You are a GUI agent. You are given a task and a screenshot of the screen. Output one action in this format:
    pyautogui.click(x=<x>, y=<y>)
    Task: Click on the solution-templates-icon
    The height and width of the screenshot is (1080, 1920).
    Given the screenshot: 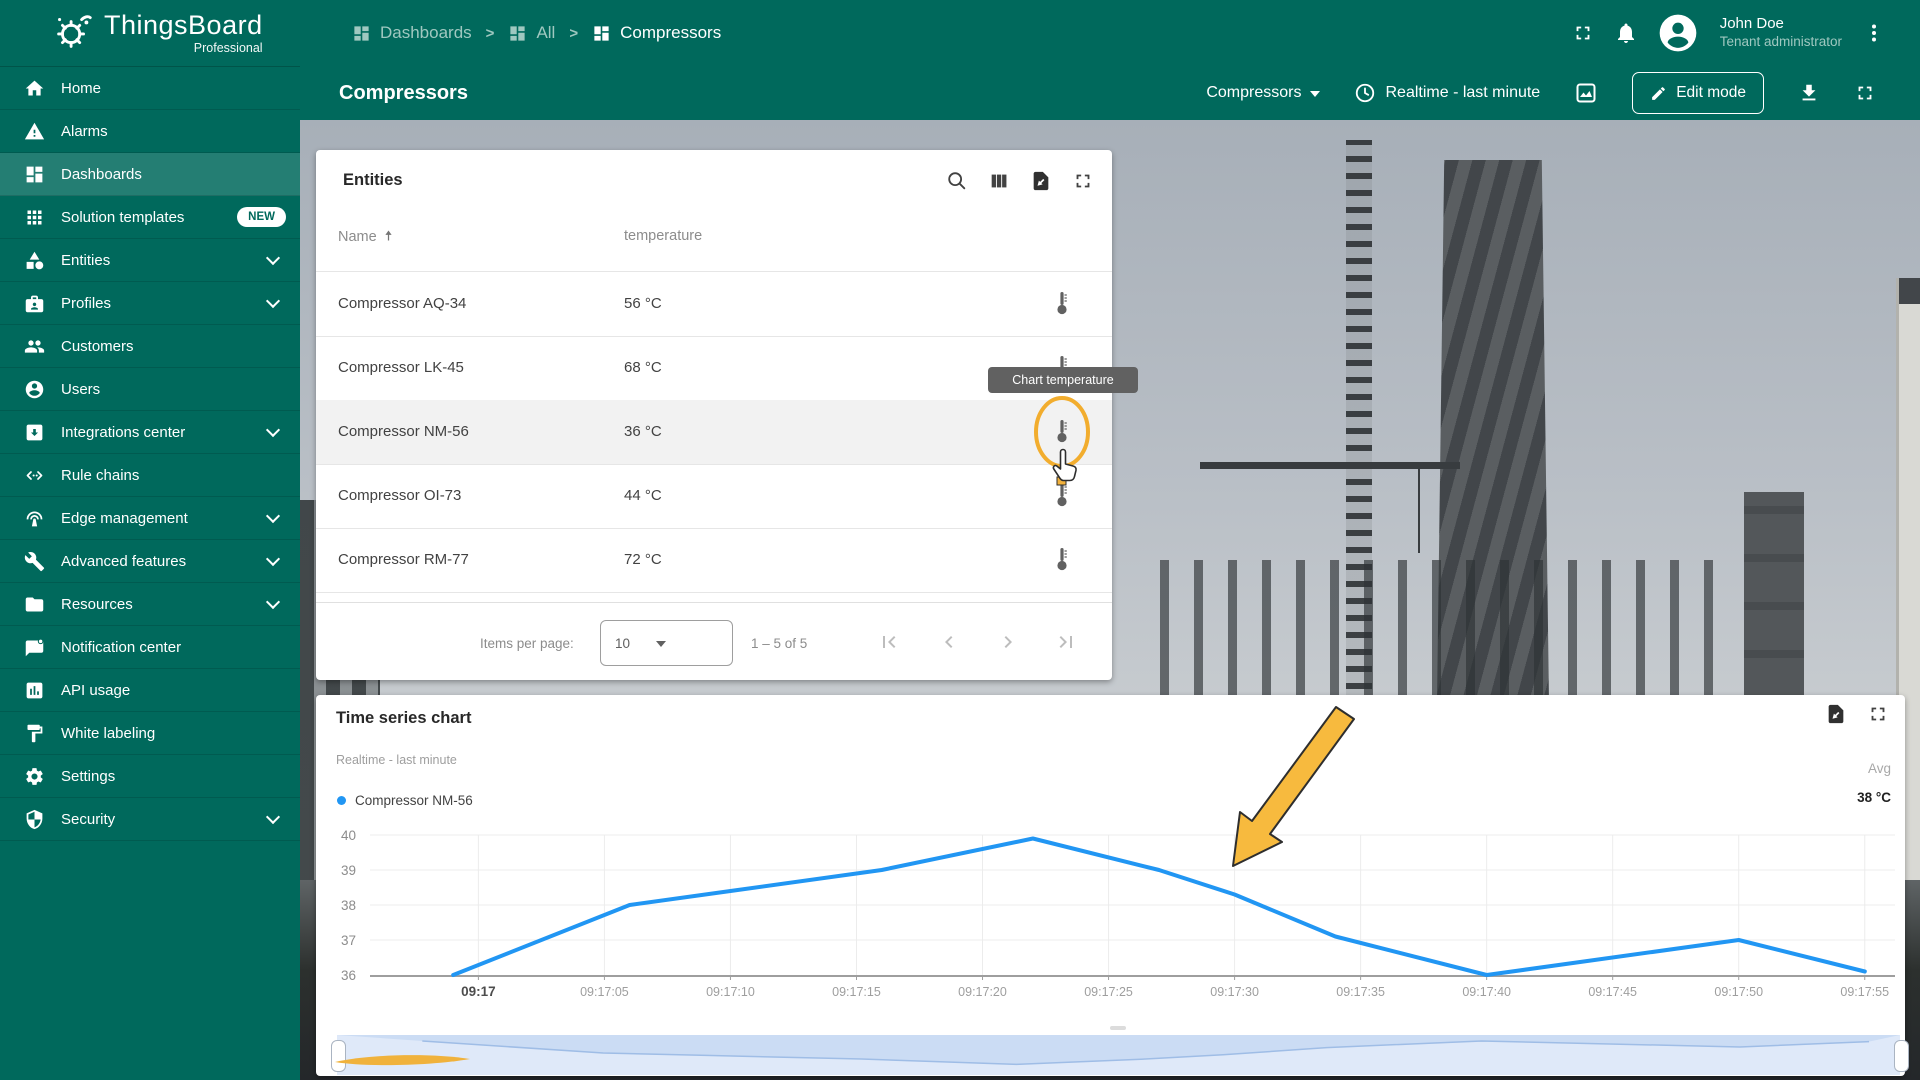 What is the action you would take?
    pyautogui.click(x=34, y=217)
    